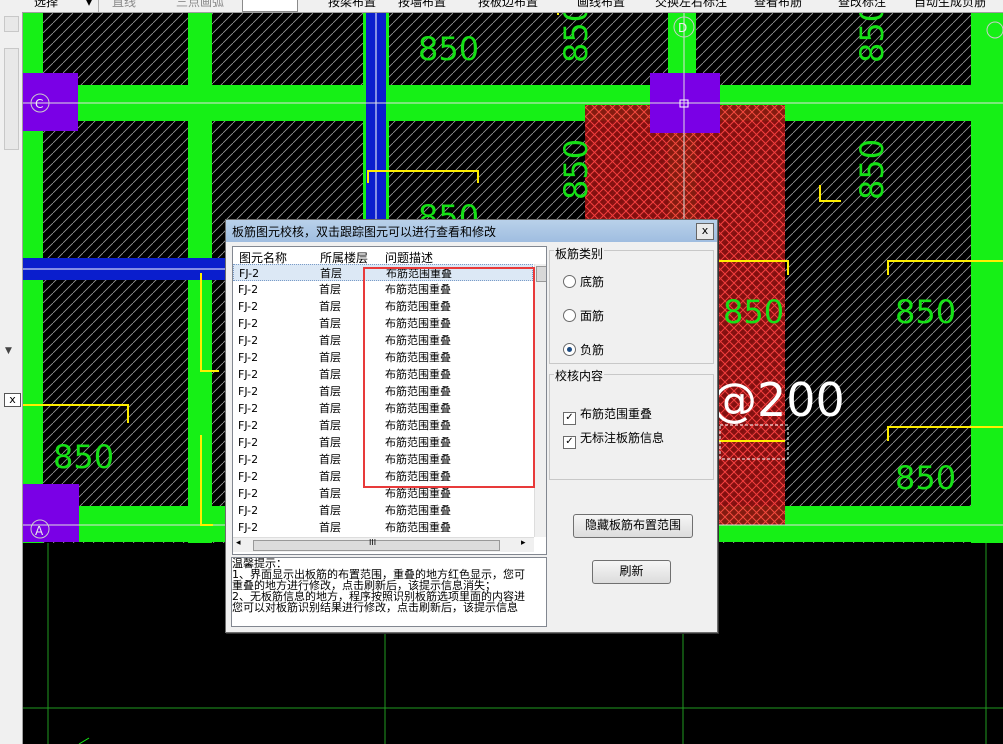 This screenshot has width=1003, height=744. I want to click on toolbar-by-beam-button: 按梁布置, so click(352, 4).